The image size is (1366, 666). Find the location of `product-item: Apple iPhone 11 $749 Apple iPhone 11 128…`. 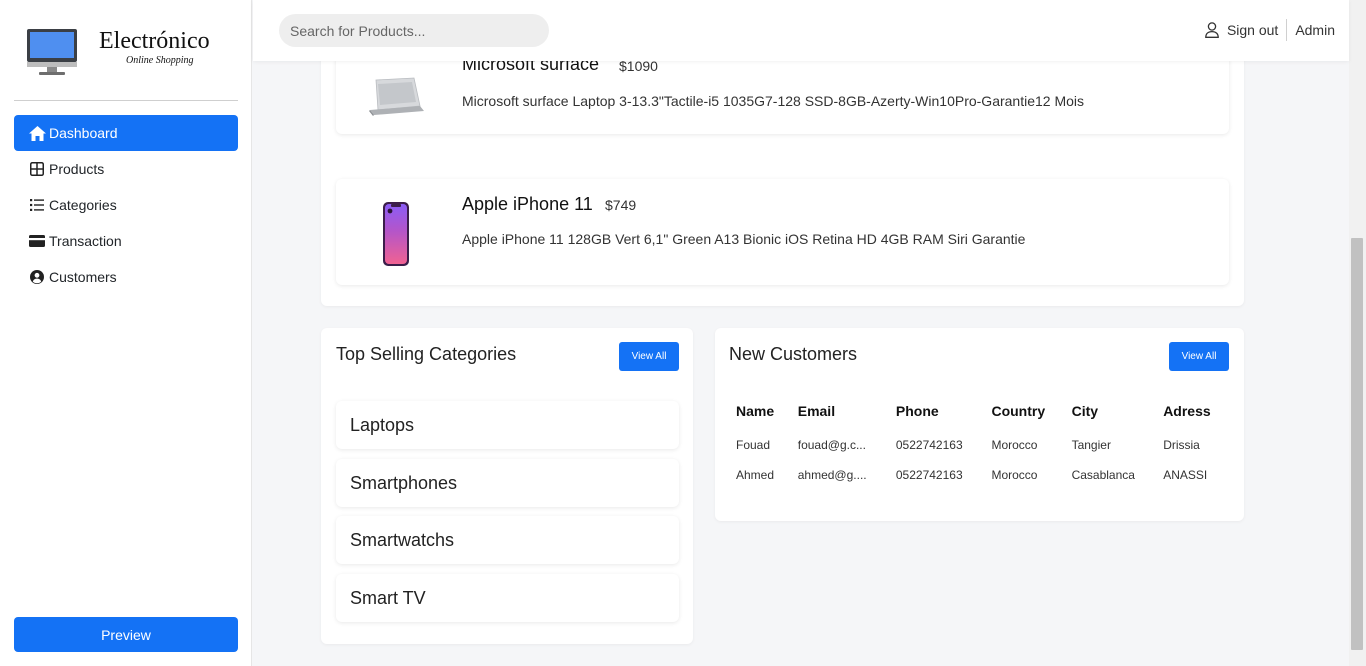

product-item: Apple iPhone 11 $749 Apple iPhone 11 128… is located at coordinates (782, 232).